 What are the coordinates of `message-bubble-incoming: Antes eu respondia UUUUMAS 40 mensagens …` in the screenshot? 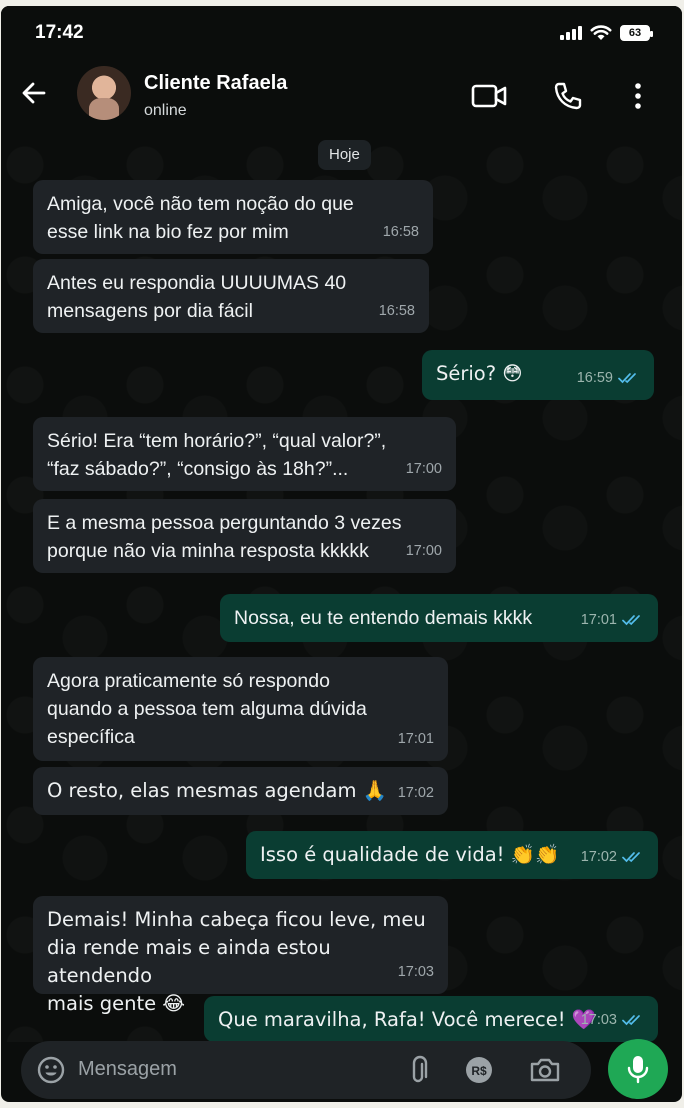 It's located at (231, 296).